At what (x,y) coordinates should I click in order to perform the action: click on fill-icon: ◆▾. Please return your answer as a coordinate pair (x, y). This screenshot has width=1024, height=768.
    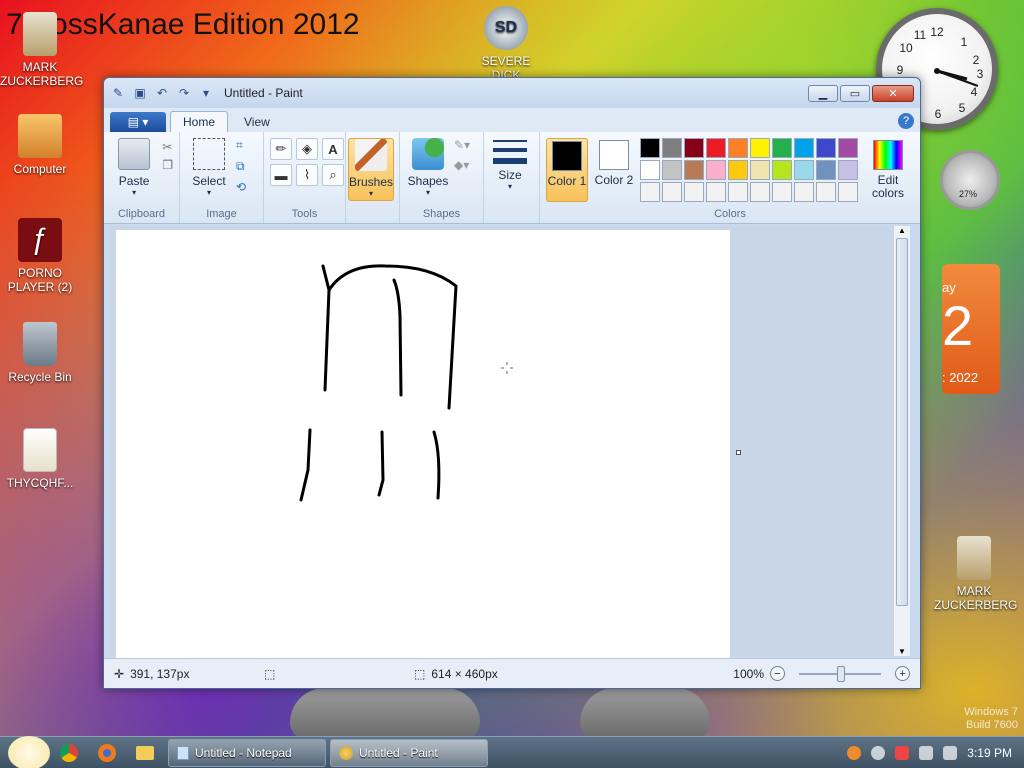
    Looking at the image, I should click on (462, 165).